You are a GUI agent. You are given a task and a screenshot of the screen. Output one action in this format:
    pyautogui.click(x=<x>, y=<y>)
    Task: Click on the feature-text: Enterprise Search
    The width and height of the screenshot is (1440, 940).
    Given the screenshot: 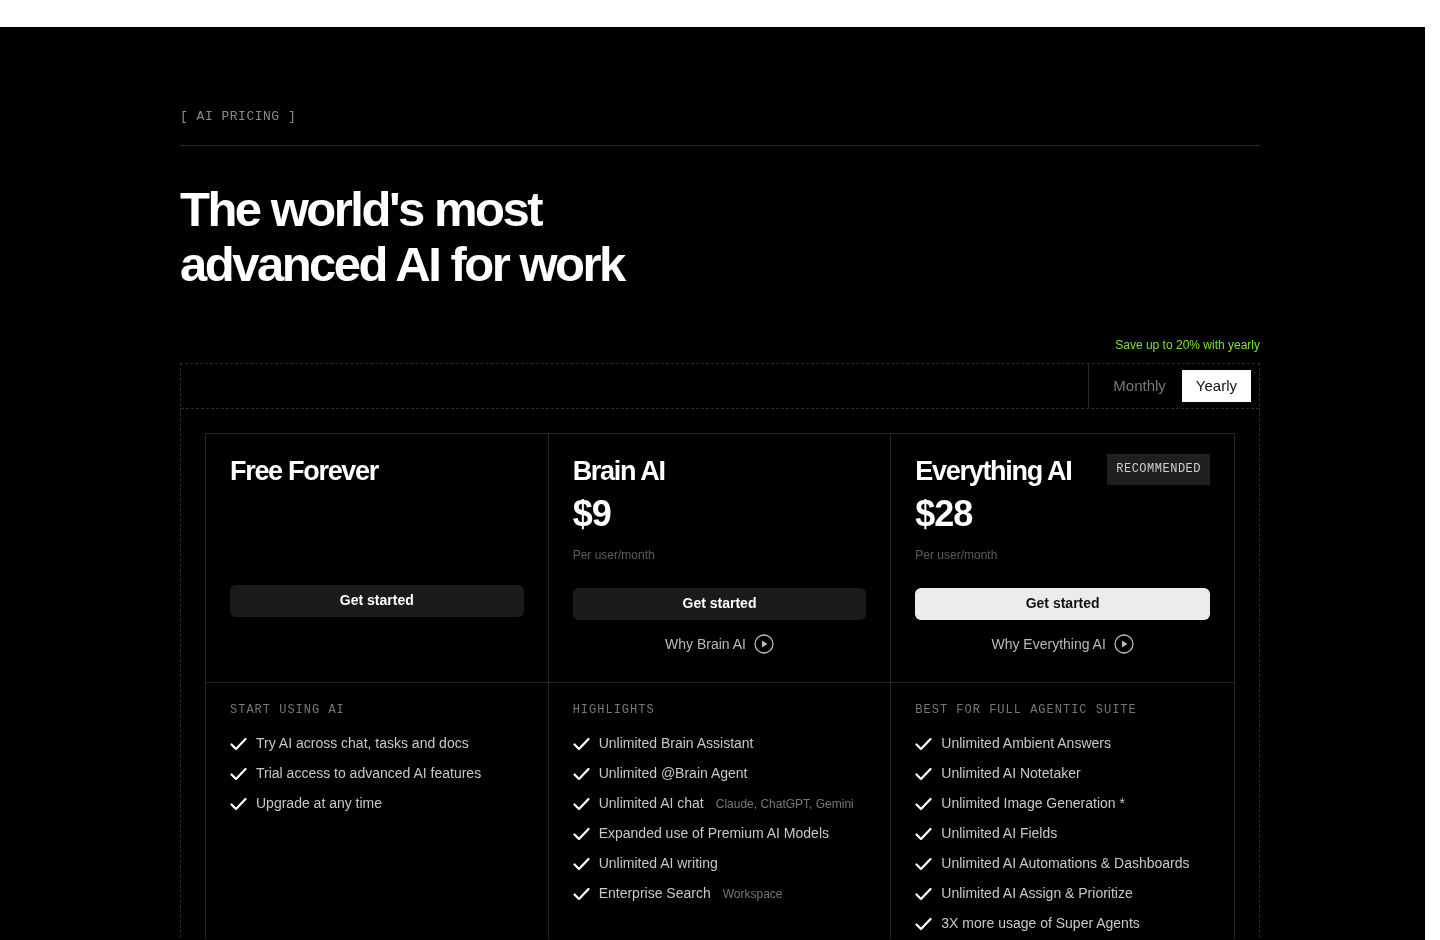 What is the action you would take?
    pyautogui.click(x=654, y=893)
    